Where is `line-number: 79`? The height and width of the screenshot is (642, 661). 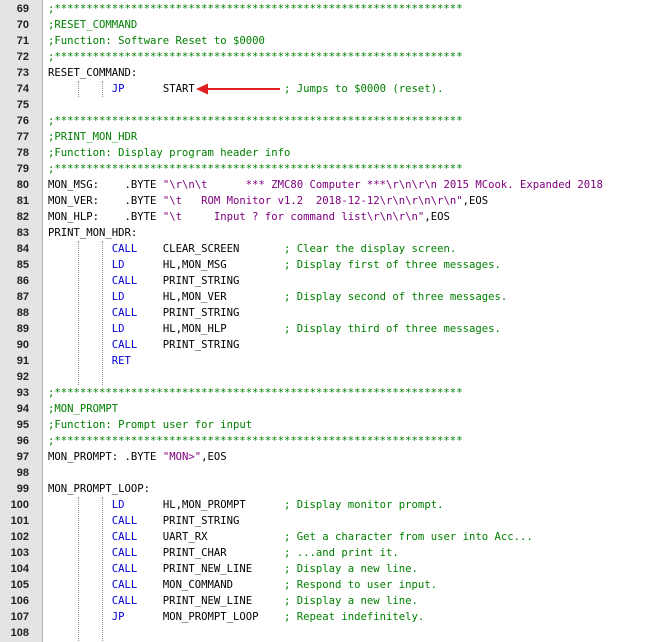
line-number: 79 is located at coordinates (22, 169).